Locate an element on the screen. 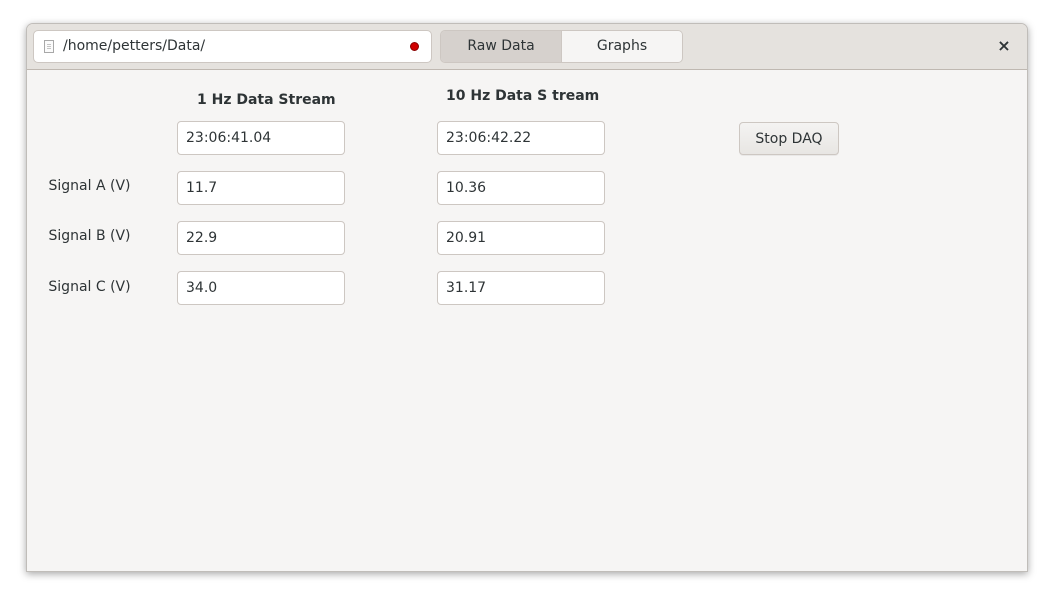 The image size is (1054, 601). column-heading-10hz: 10 Hz Data S tream is located at coordinates (523, 96).